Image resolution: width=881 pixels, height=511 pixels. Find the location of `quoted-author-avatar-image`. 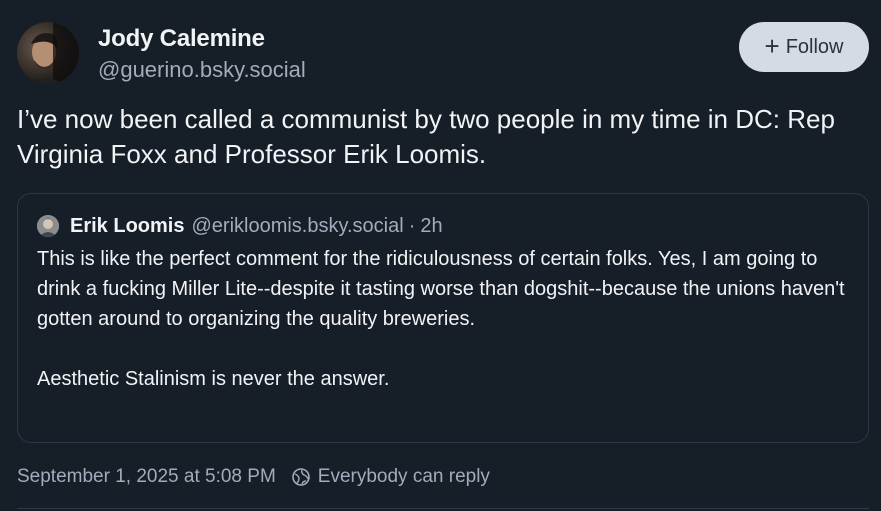

quoted-author-avatar-image is located at coordinates (48, 226).